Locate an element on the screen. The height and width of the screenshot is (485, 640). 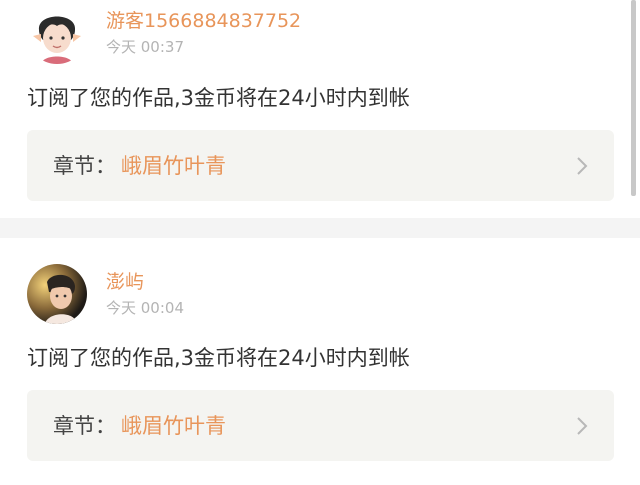
timestamp: 今天 00:04 is located at coordinates (145, 308).